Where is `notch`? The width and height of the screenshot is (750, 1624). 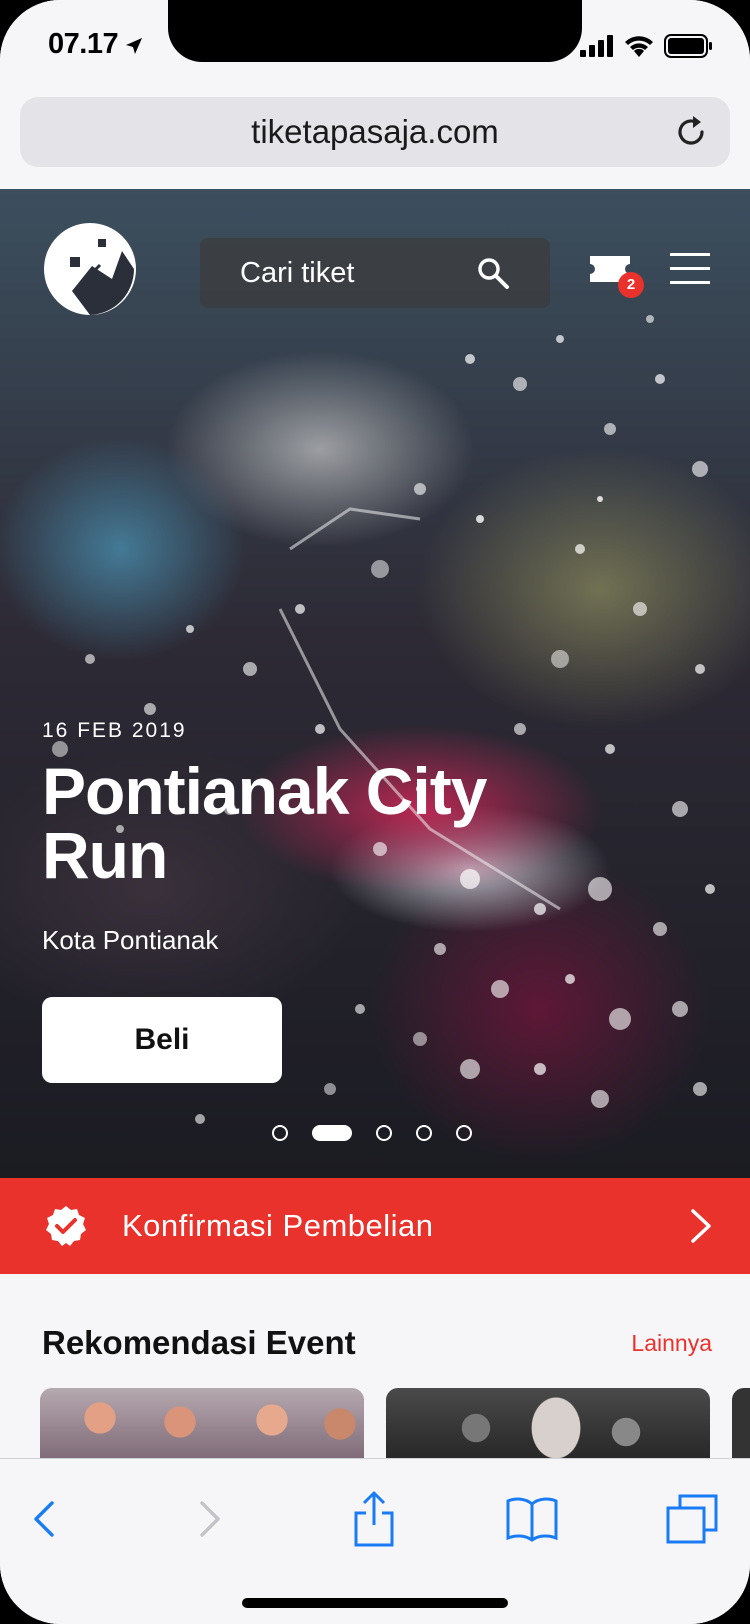 notch is located at coordinates (375, 31).